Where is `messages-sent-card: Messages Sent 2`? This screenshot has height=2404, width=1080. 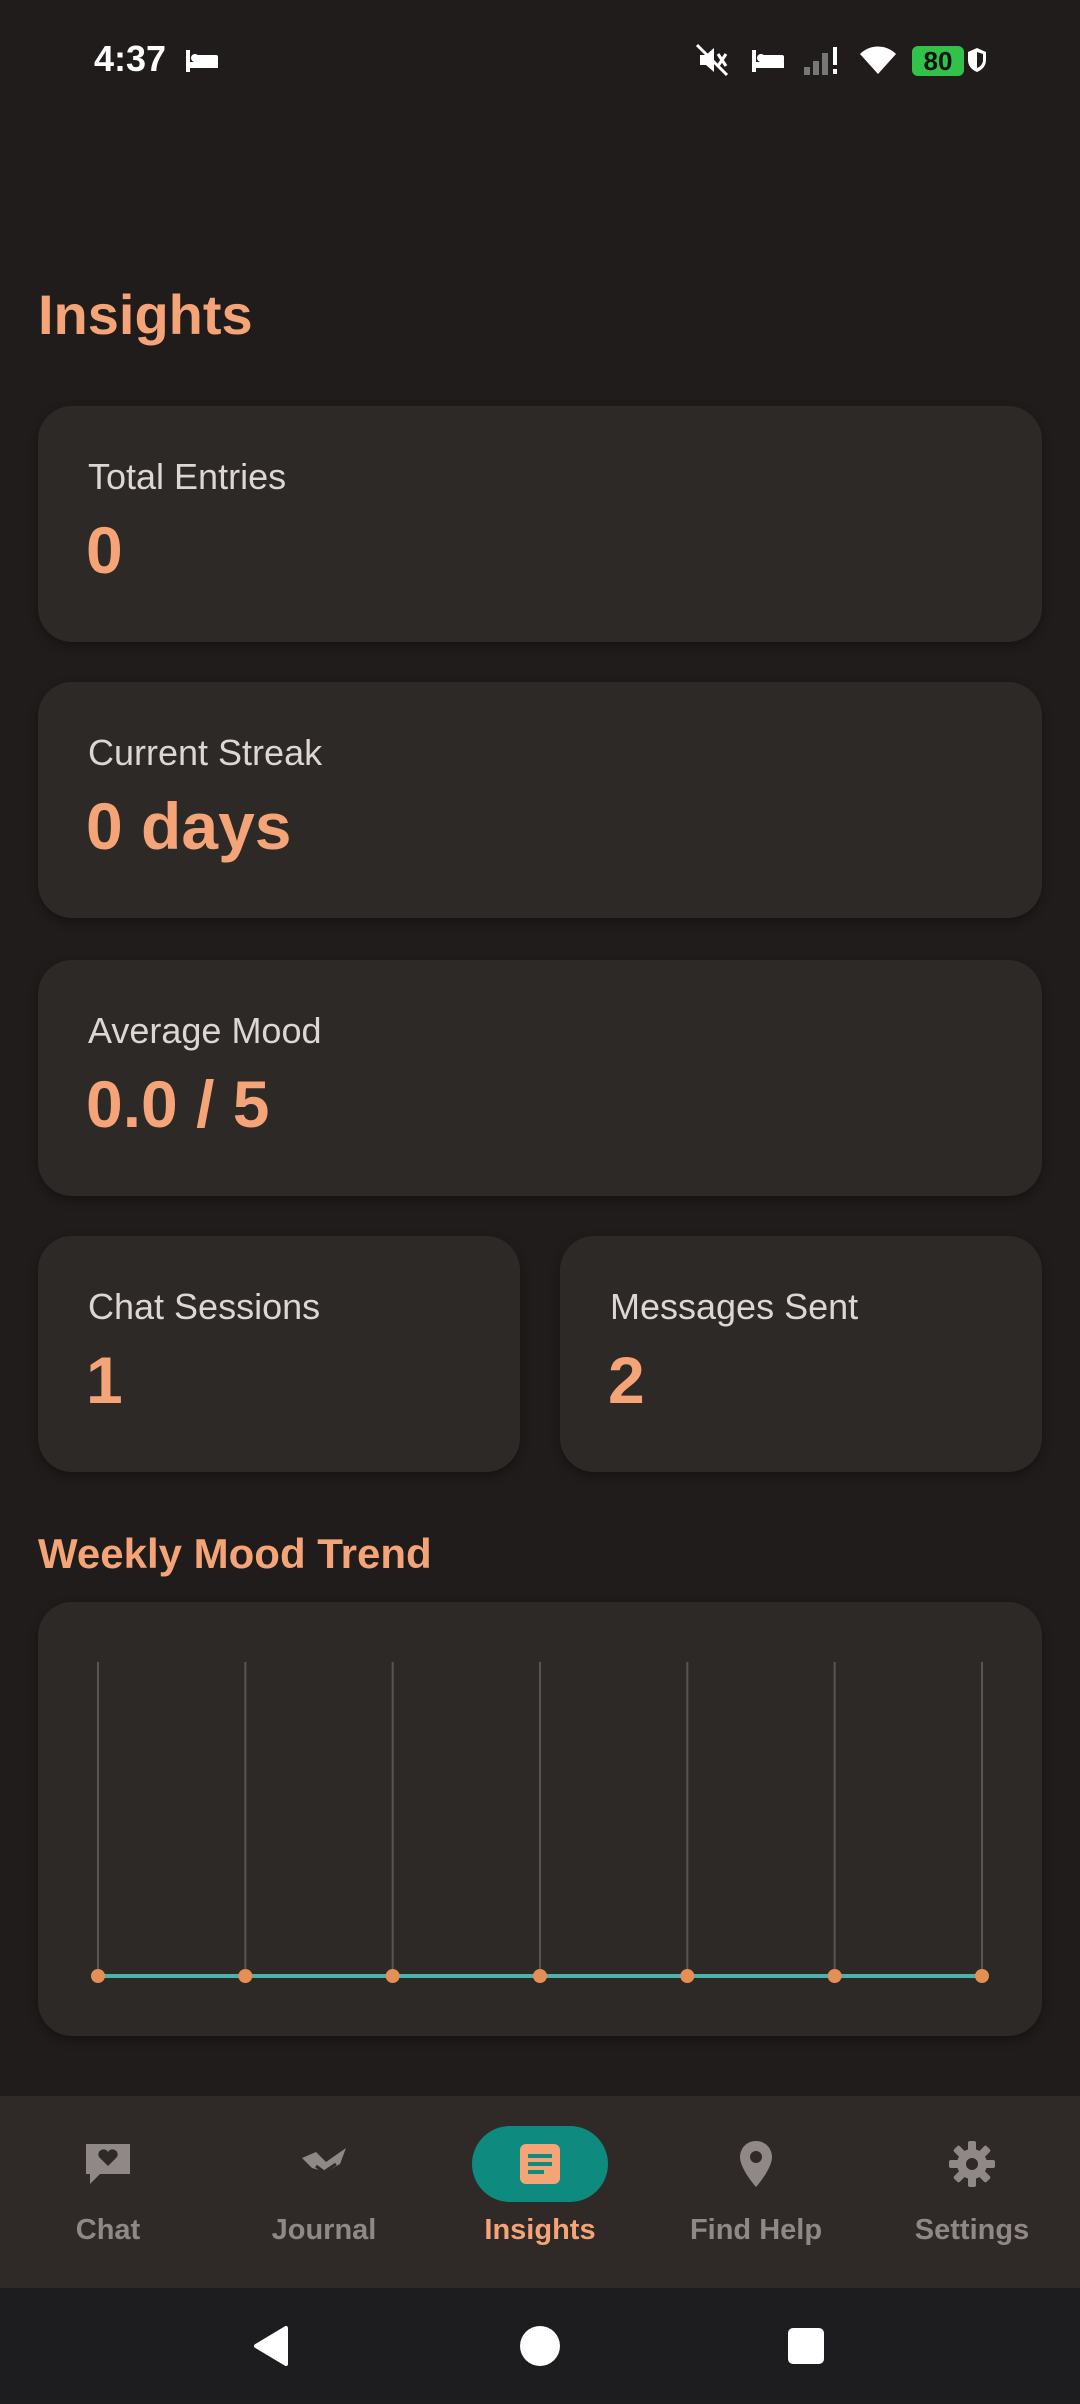
messages-sent-card: Messages Sent 2 is located at coordinates (801, 1354).